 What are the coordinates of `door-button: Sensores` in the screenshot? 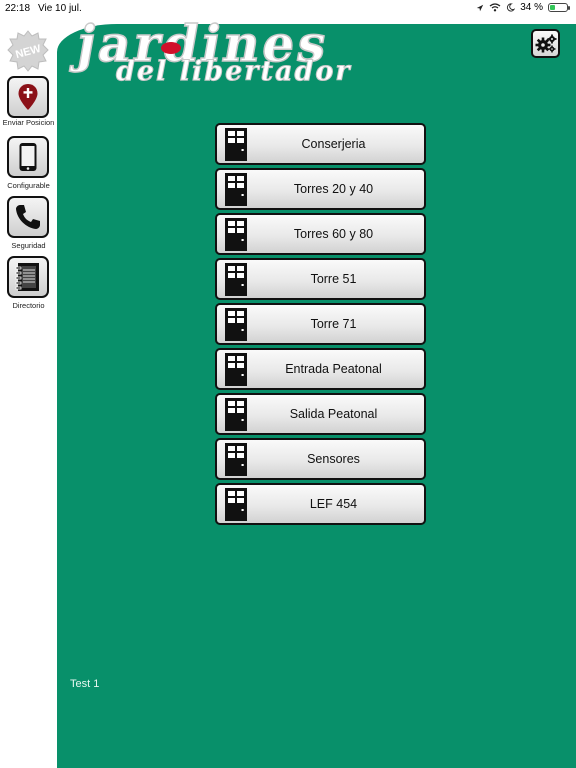 It's located at (320, 459).